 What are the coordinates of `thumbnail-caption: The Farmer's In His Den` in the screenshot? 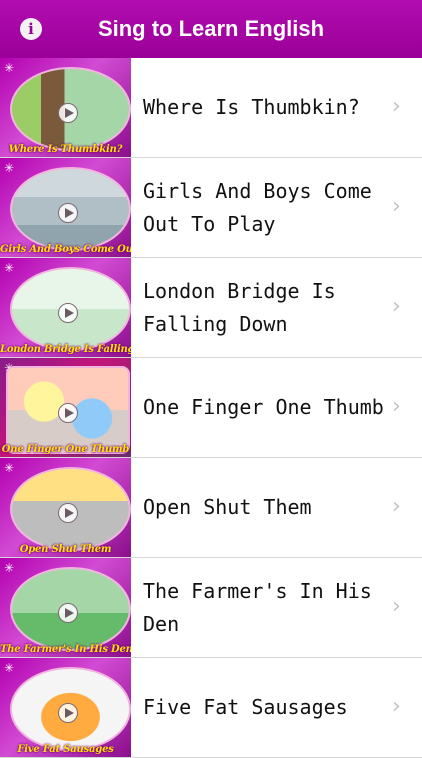 It's located at (65, 649).